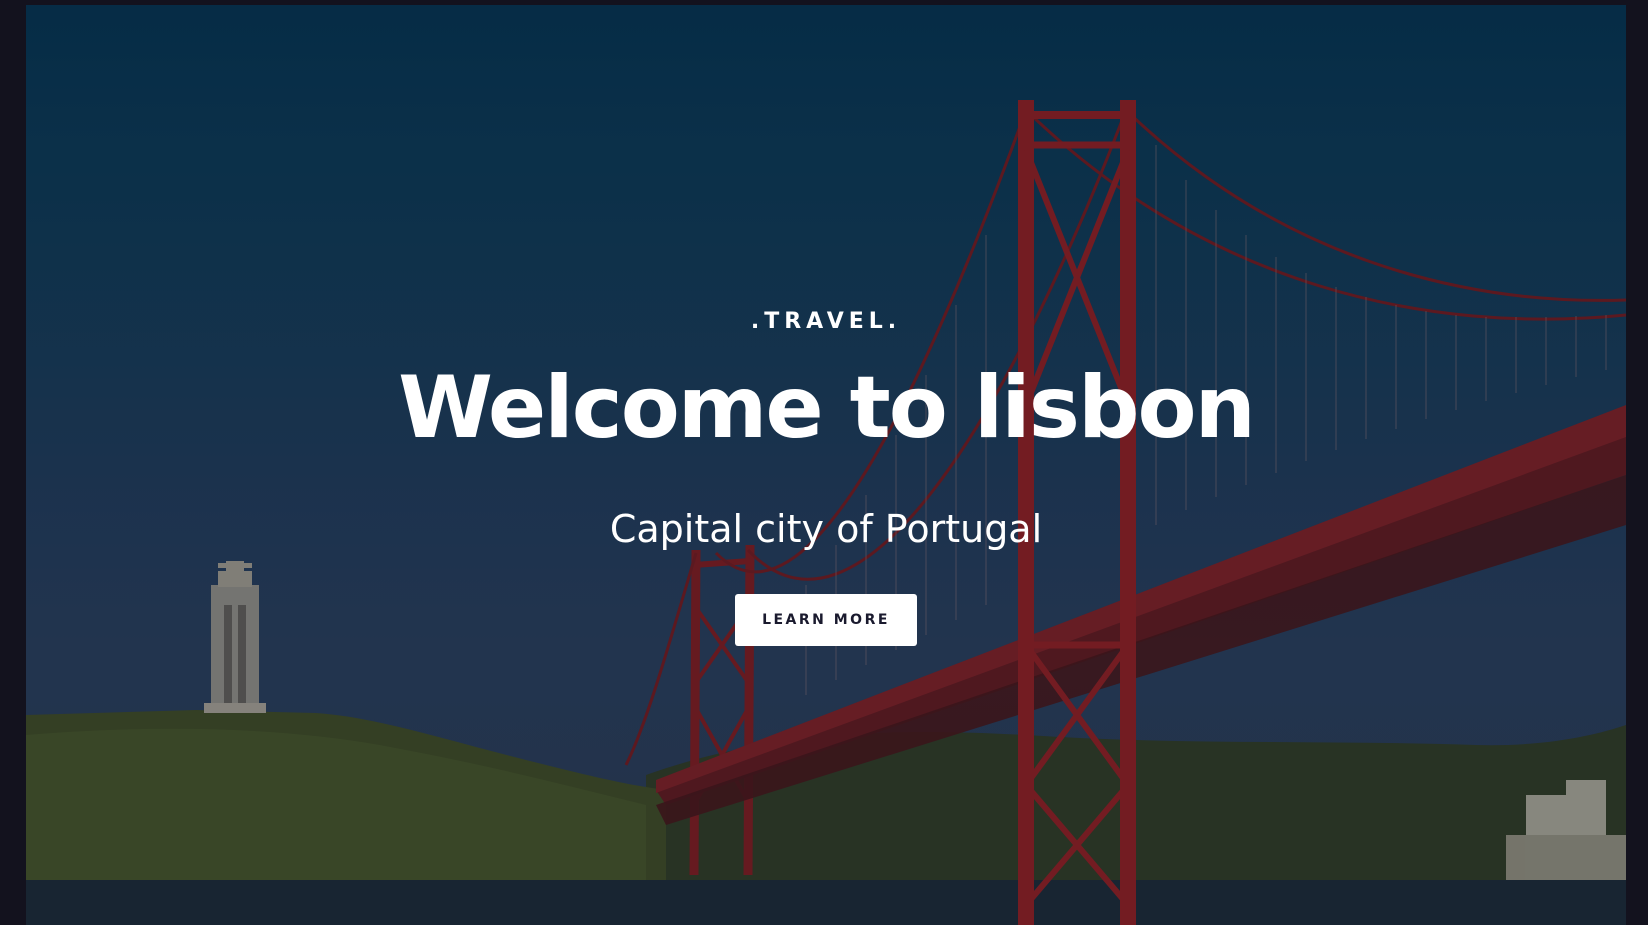 The image size is (1648, 925). I want to click on hero-subtitle: Capital city of Portugal, so click(826, 529).